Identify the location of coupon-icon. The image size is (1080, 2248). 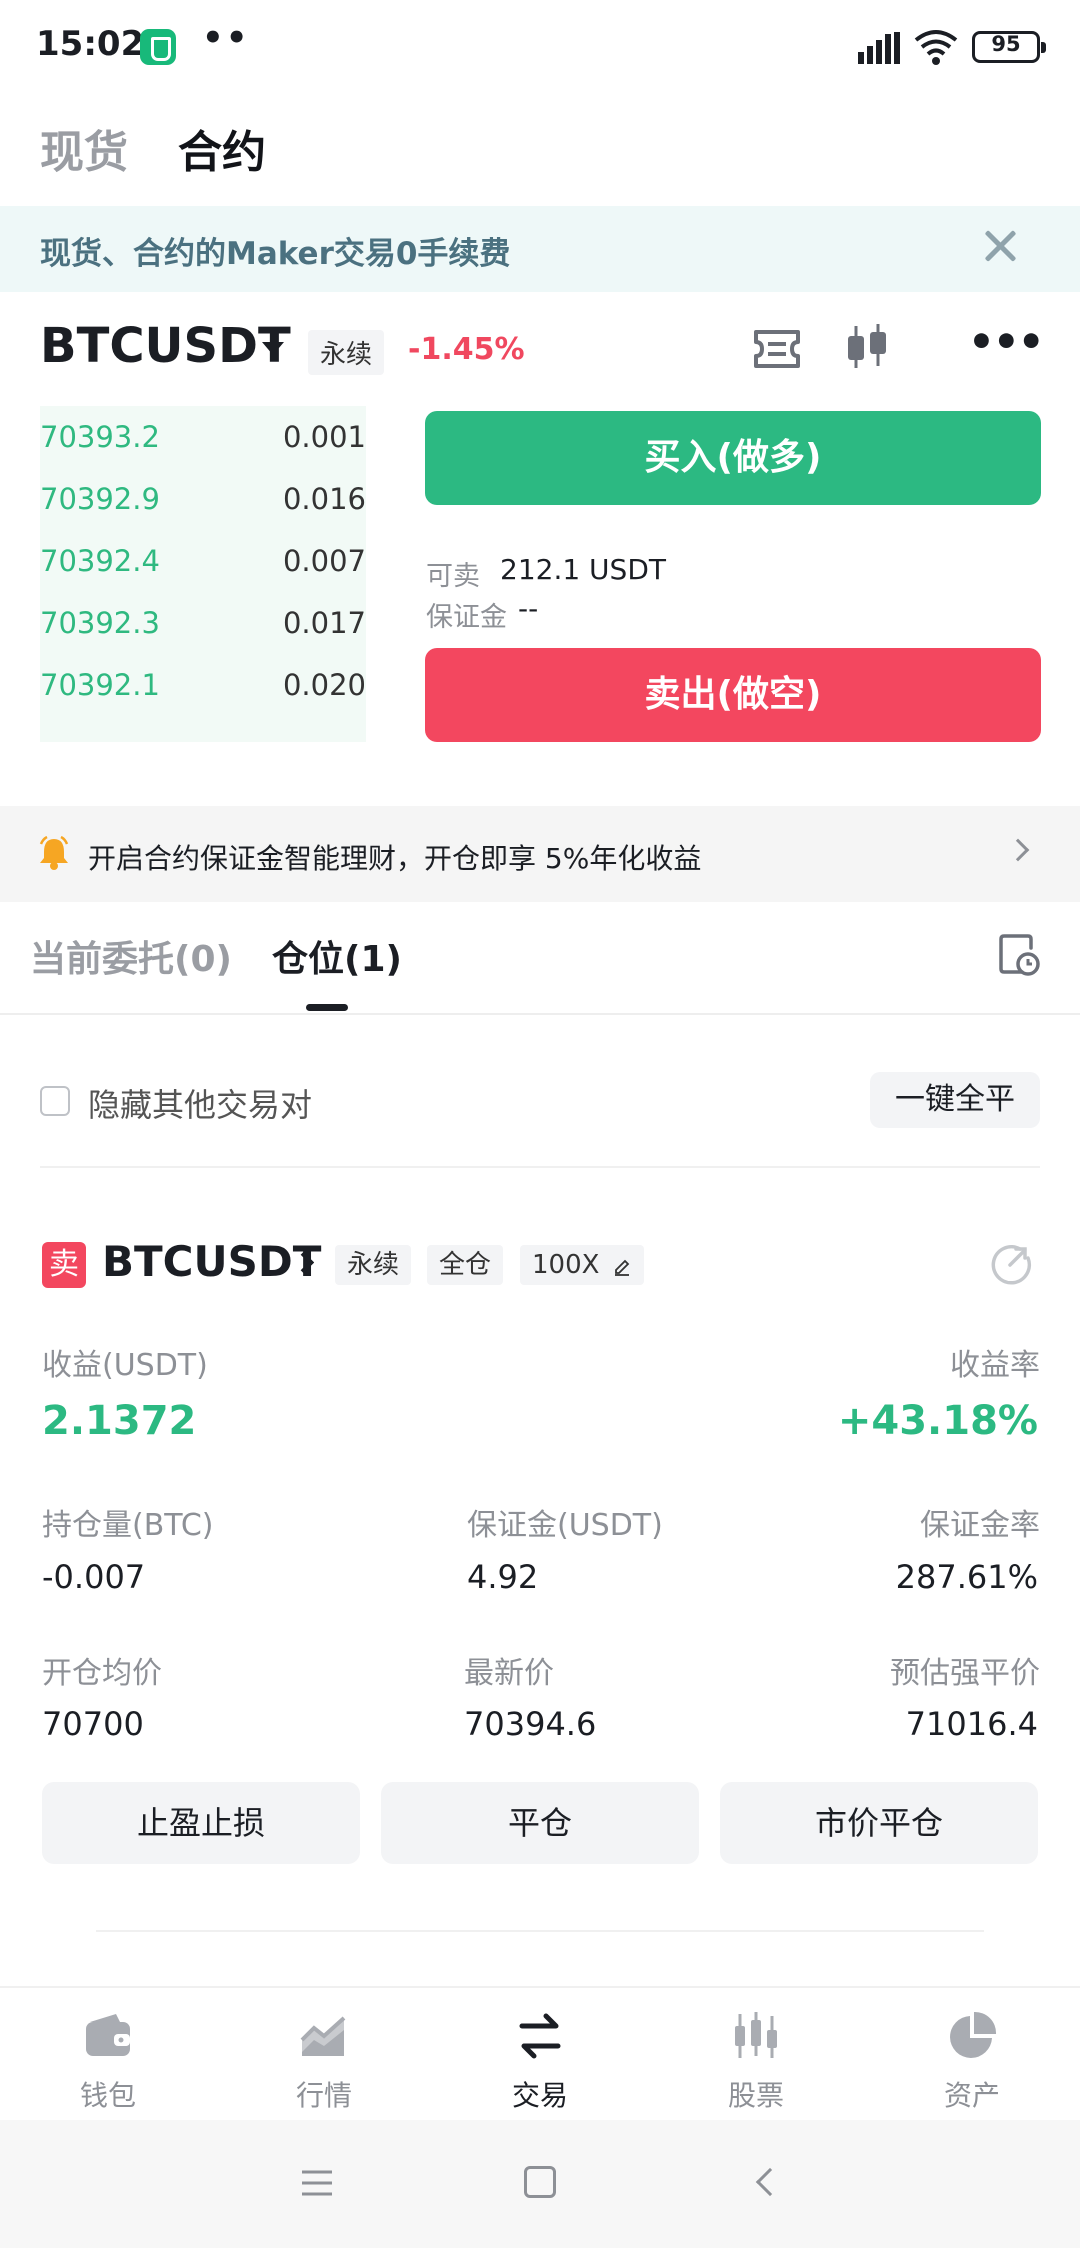
(777, 349).